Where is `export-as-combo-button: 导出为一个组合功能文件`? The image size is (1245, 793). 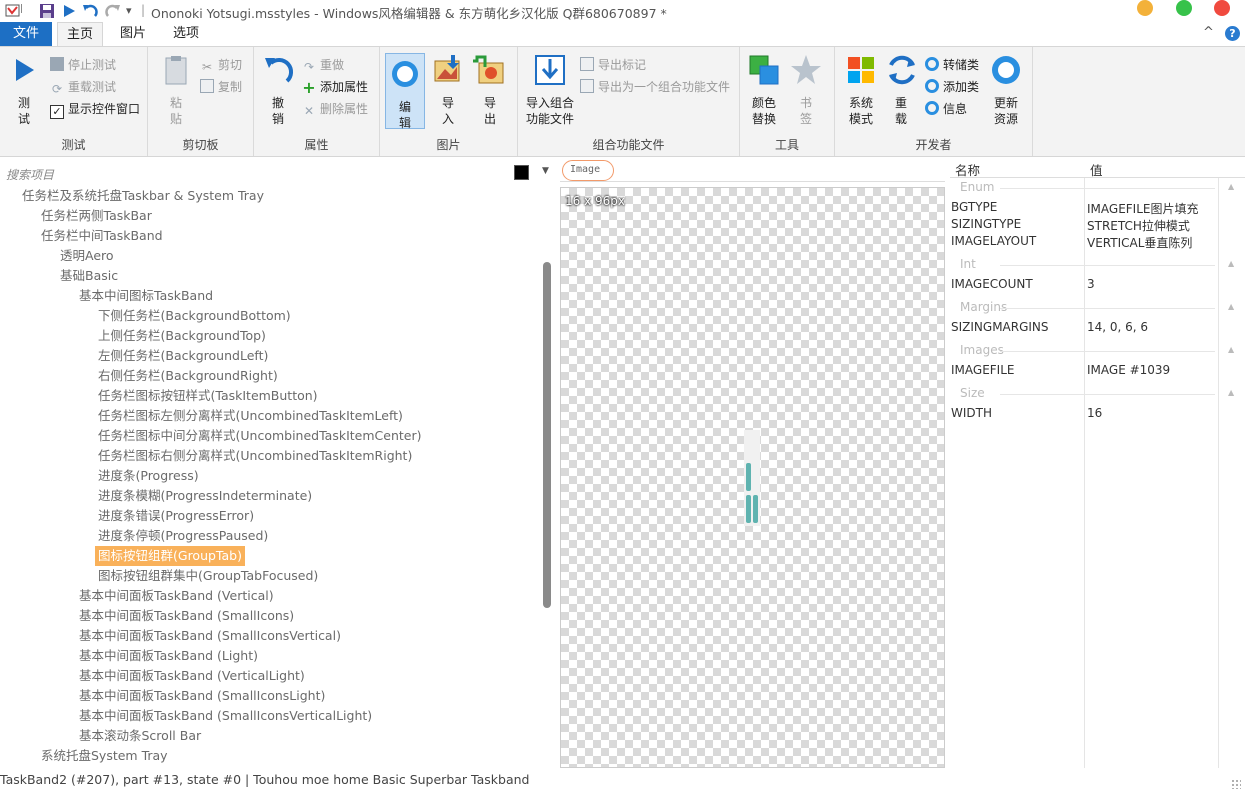
export-as-combo-button: 导出为一个组合功能文件 is located at coordinates (655, 87).